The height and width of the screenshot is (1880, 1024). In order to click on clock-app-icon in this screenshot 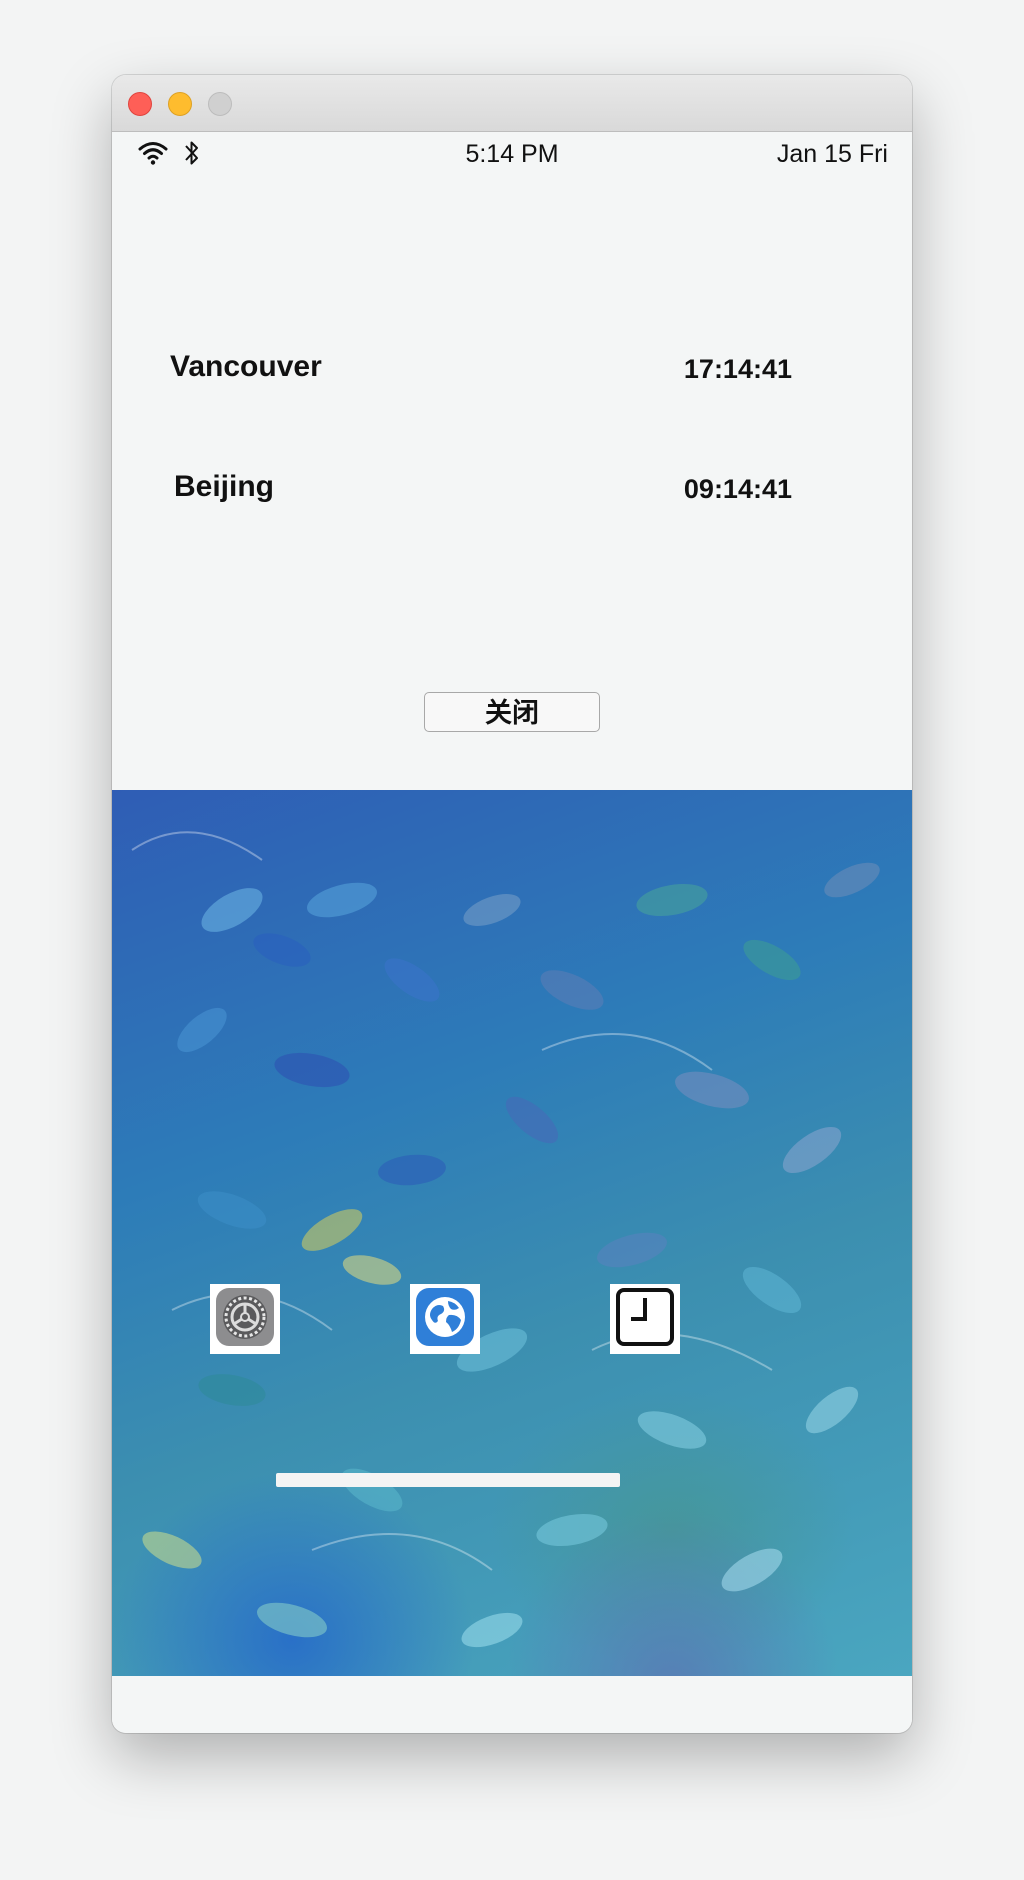, I will do `click(645, 1319)`.